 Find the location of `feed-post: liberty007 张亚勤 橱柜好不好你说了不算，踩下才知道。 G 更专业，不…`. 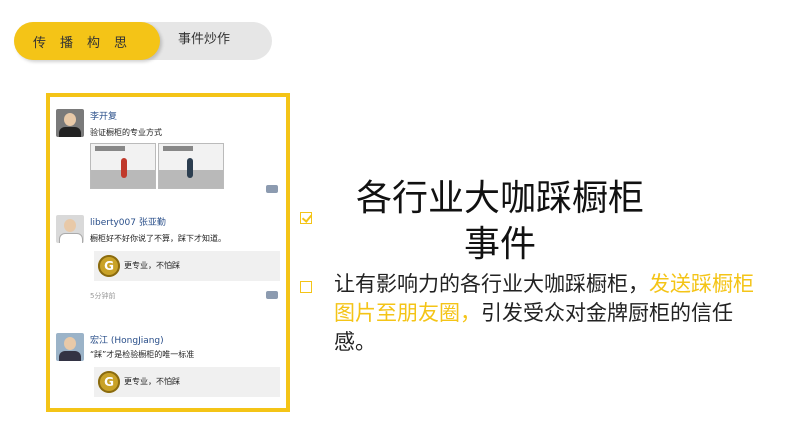

feed-post: liberty007 张亚勤 橱柜好不好你说了不算，踩下才知道。 G 更专业，不… is located at coordinates (168, 264).